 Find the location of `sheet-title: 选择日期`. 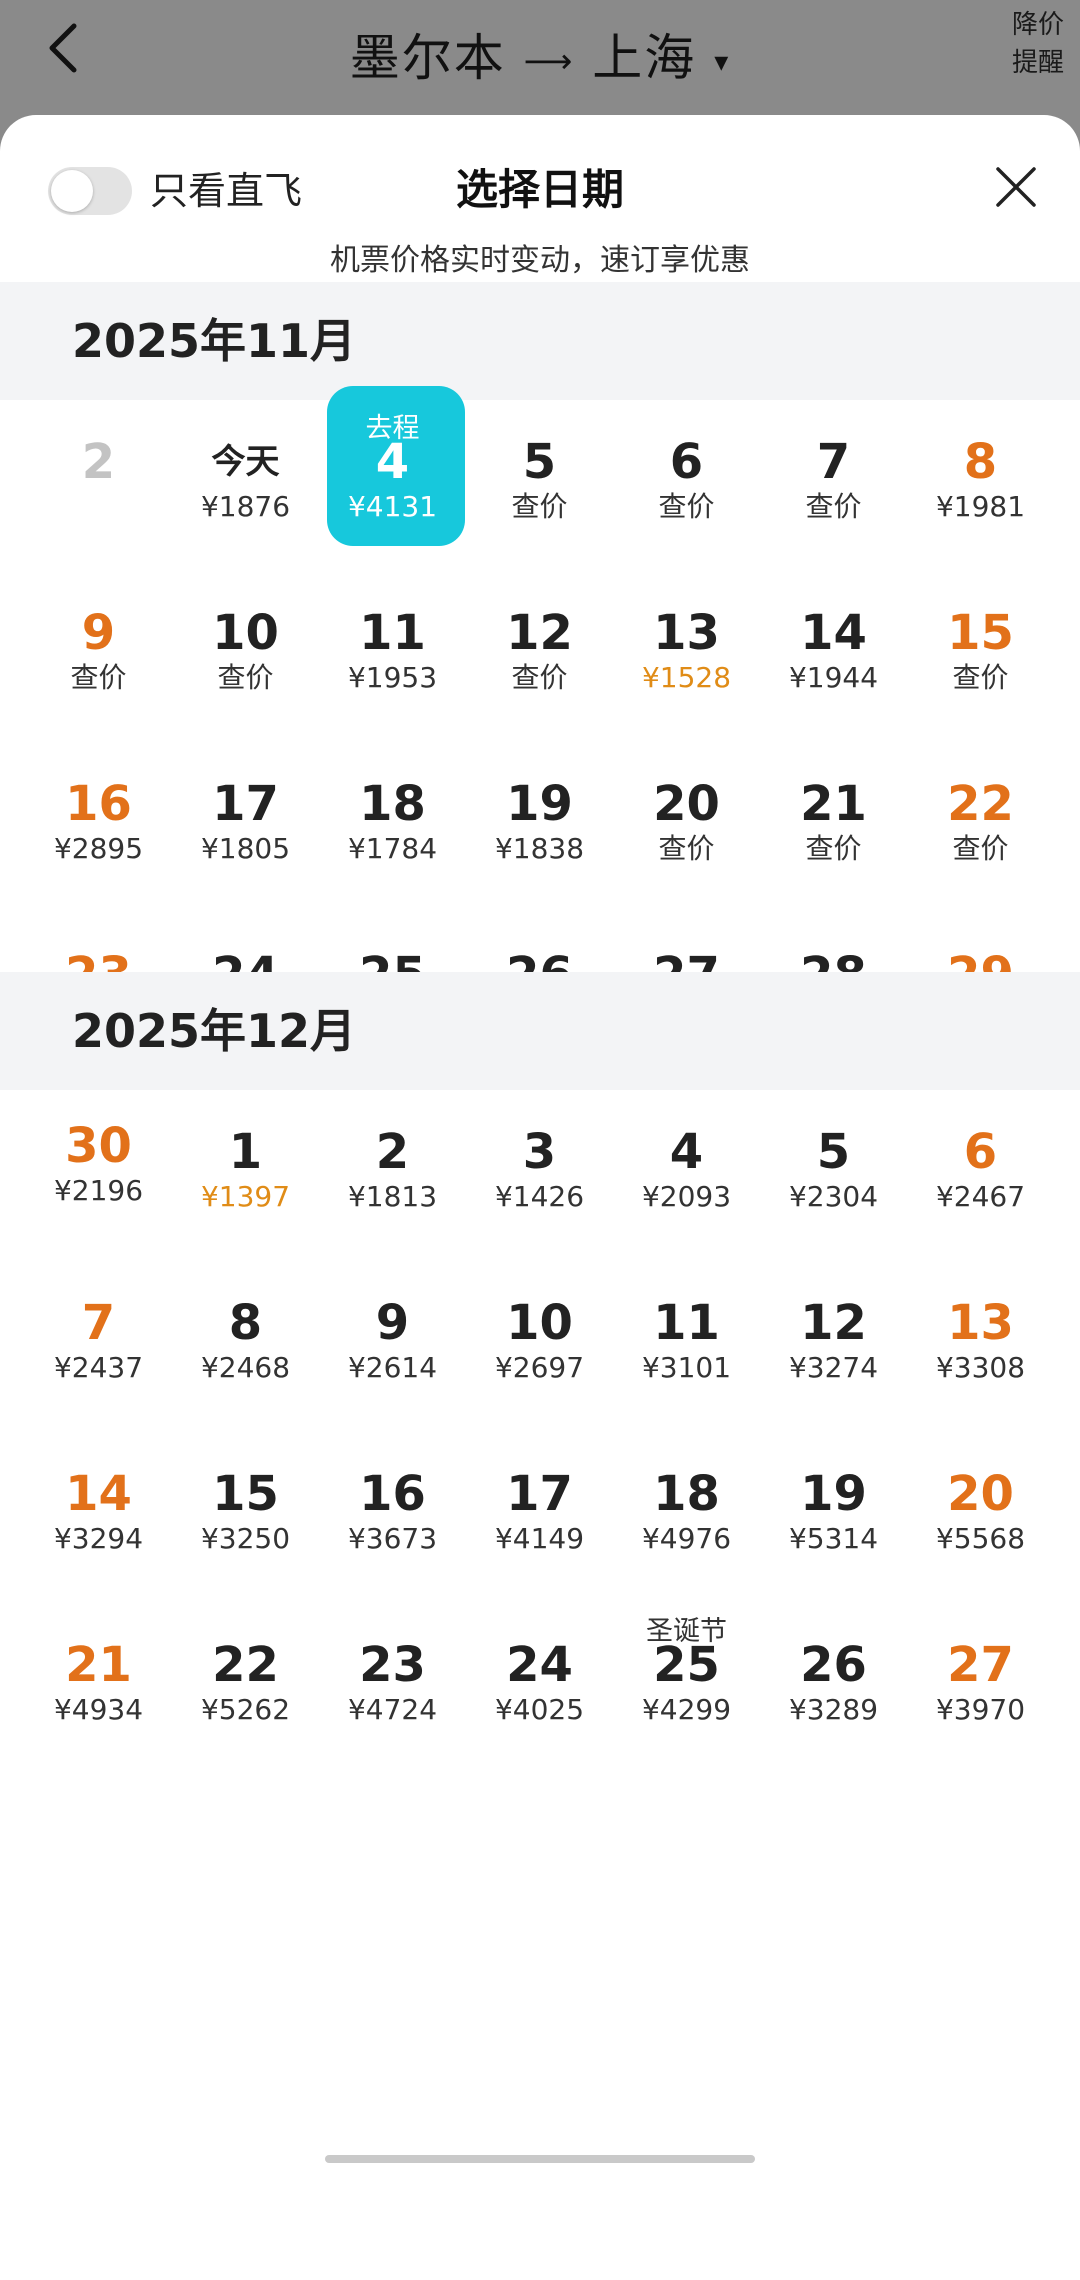

sheet-title: 选择日期 is located at coordinates (539, 189).